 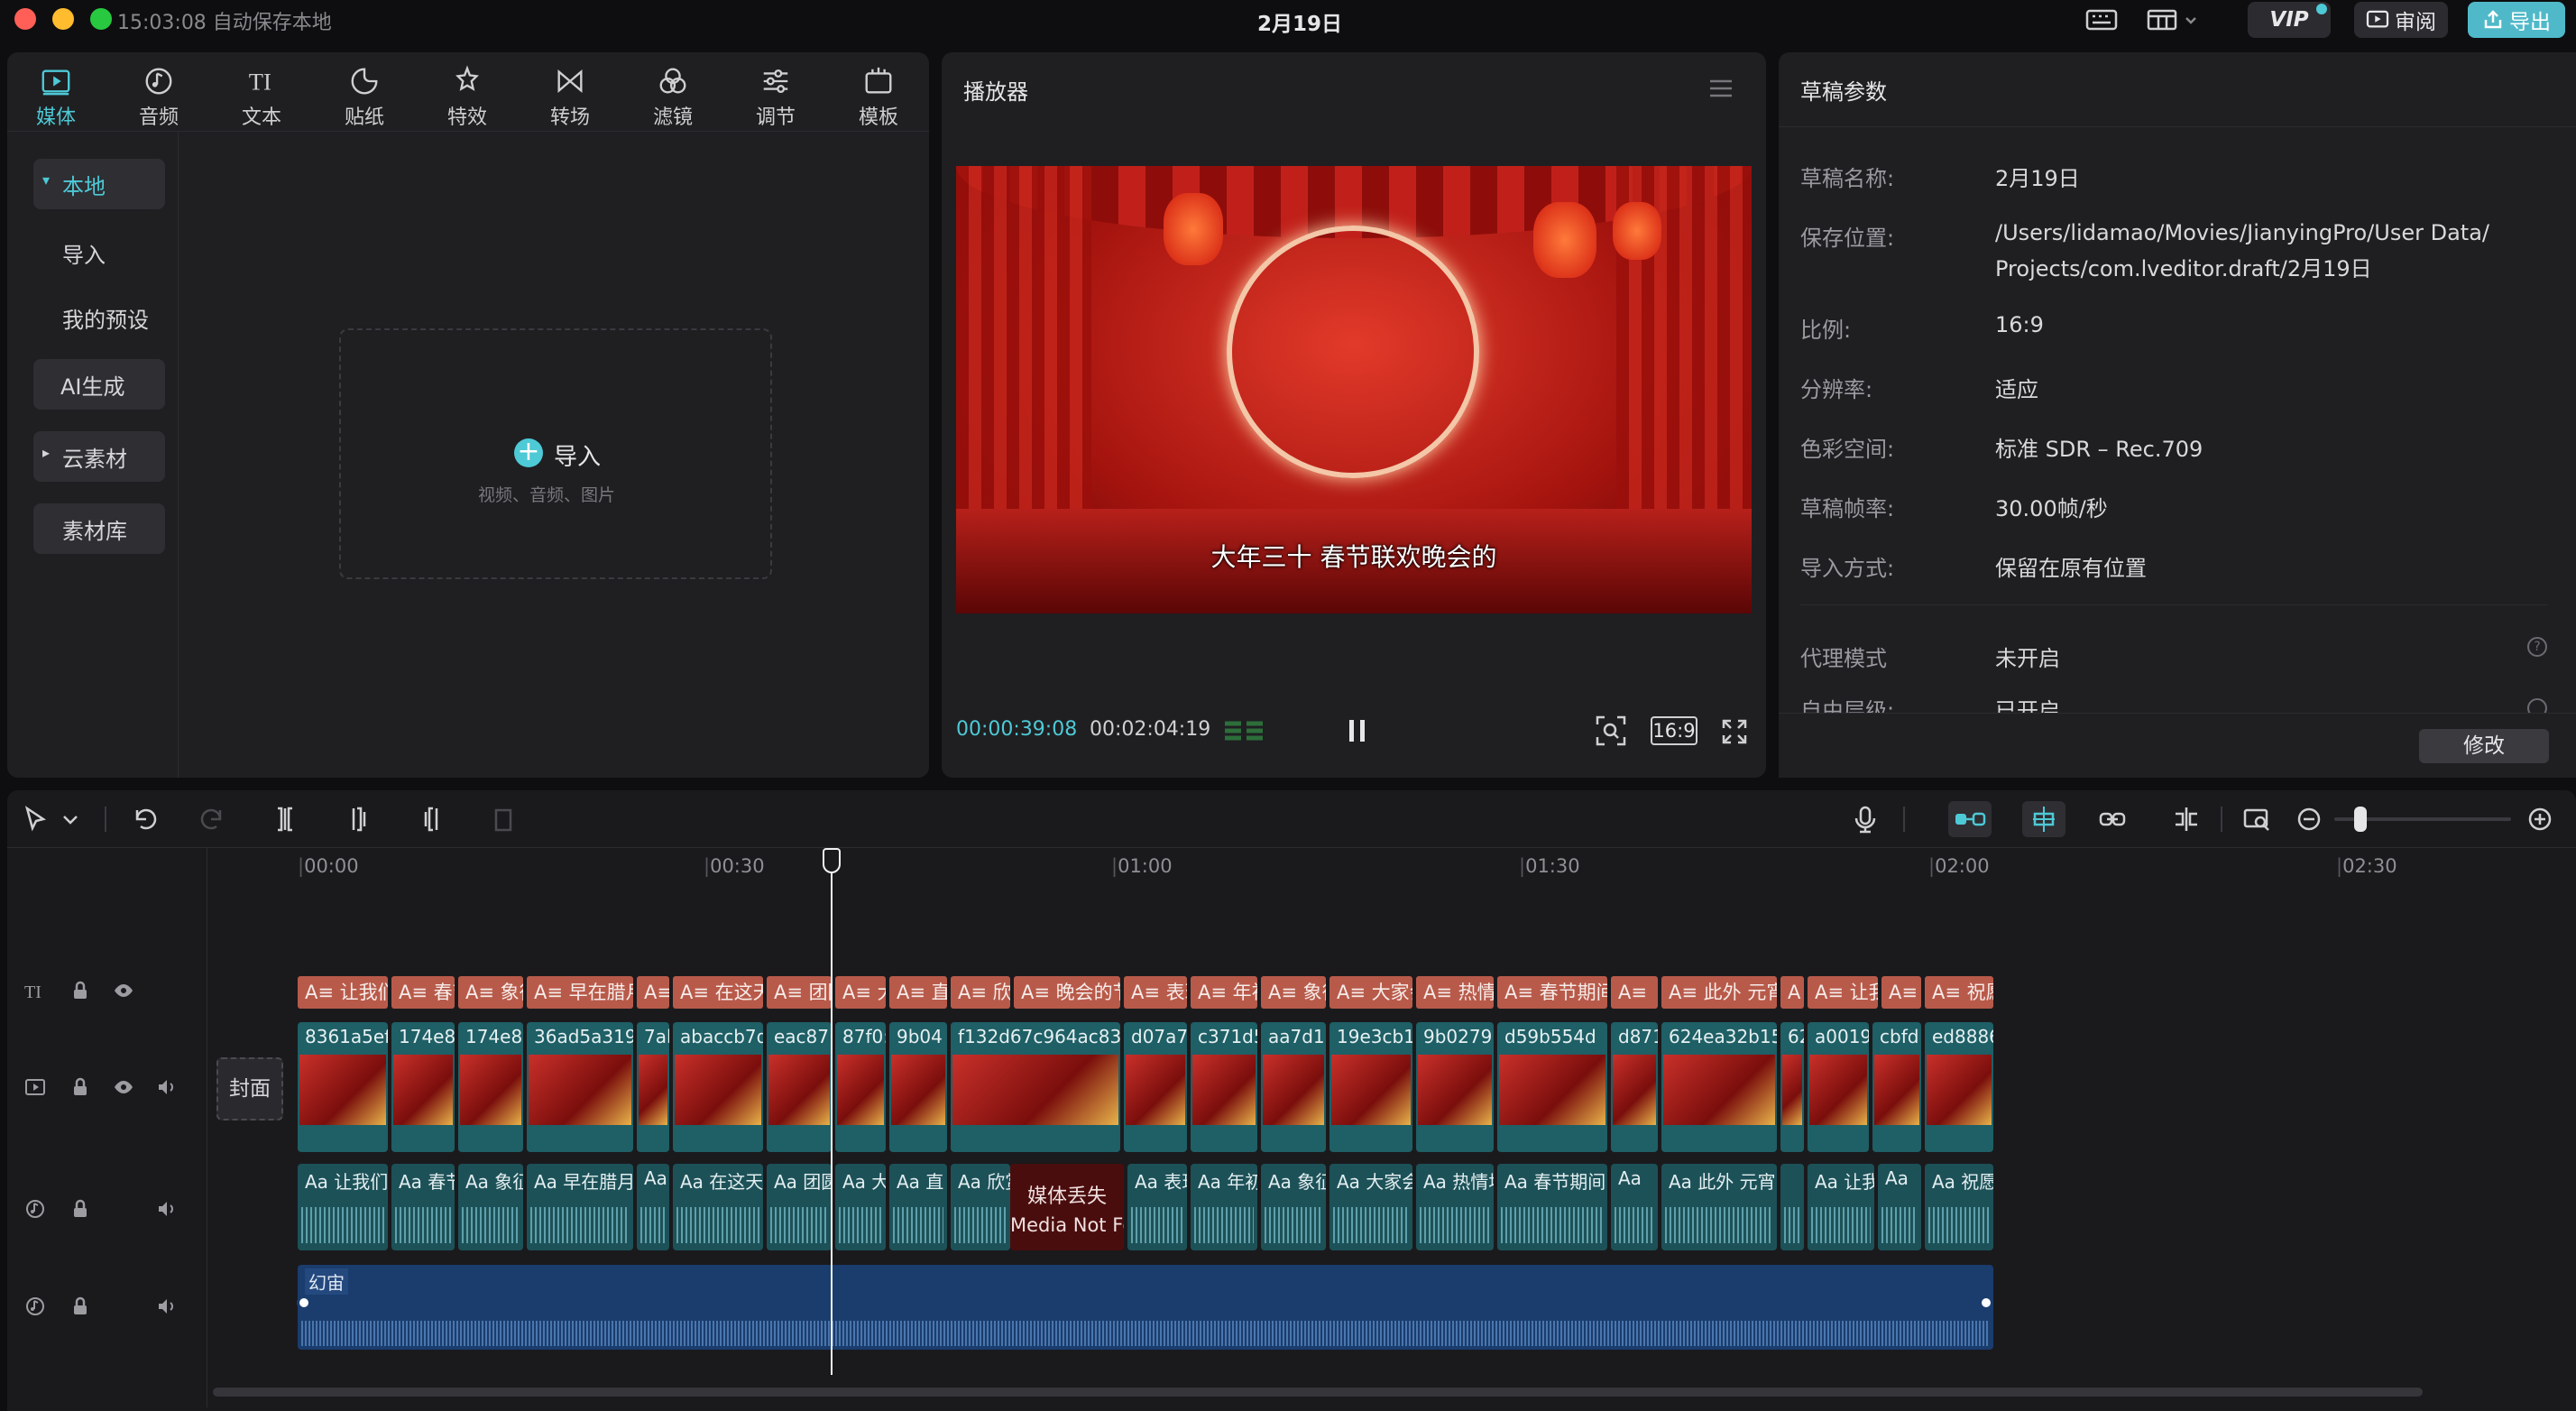 I want to click on subtitle-clip: A≡ 早在腊月, so click(x=580, y=993).